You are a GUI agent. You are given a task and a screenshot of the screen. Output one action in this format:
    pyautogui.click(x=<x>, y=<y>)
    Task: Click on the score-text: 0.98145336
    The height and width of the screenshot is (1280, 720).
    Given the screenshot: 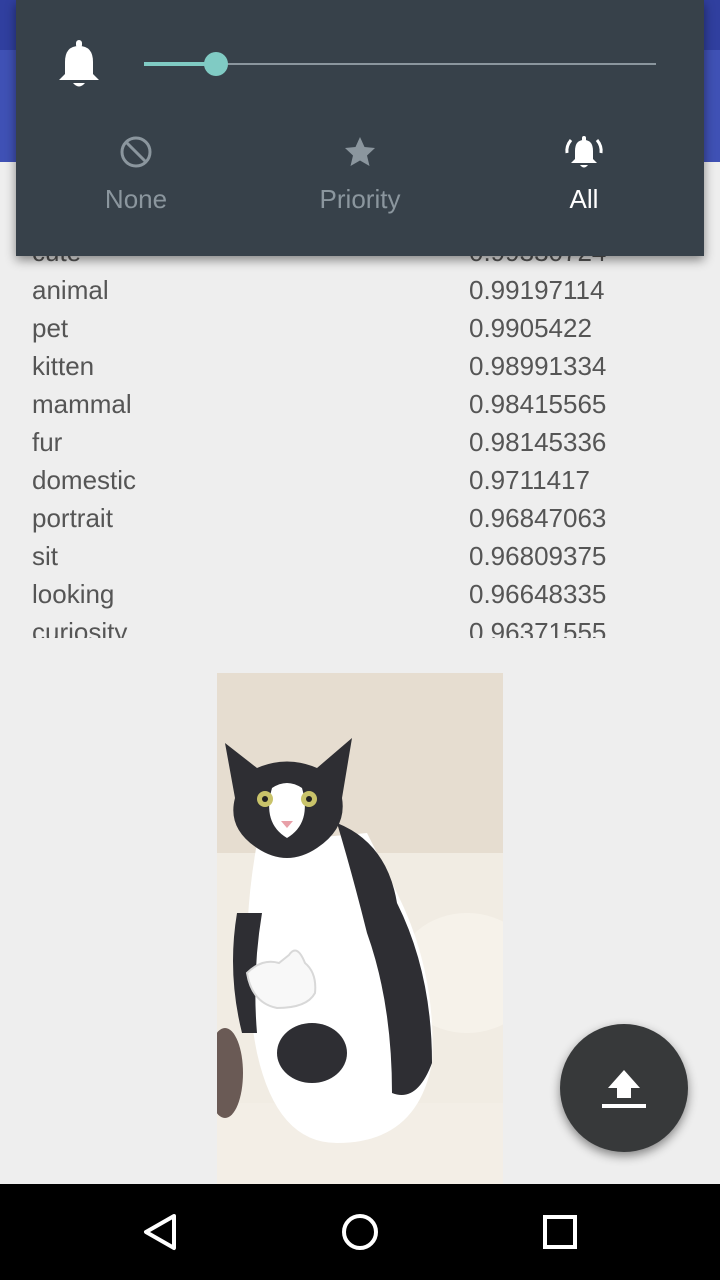 What is the action you would take?
    pyautogui.click(x=538, y=442)
    